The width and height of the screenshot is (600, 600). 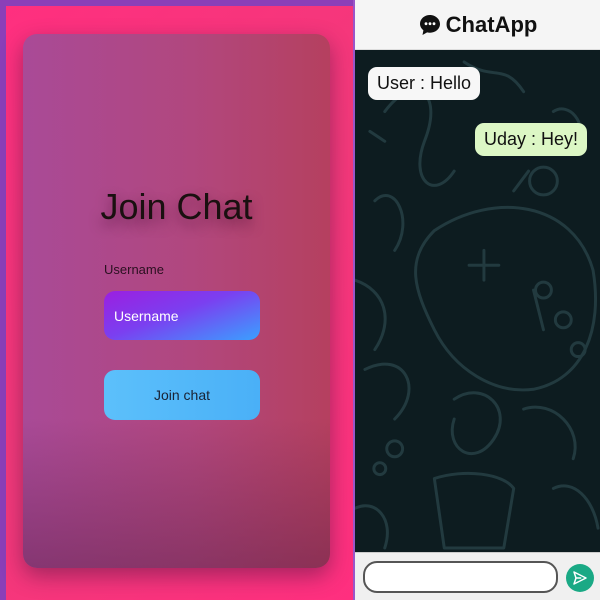 I want to click on message-outgoing: Uday : Hey!, so click(x=530, y=139).